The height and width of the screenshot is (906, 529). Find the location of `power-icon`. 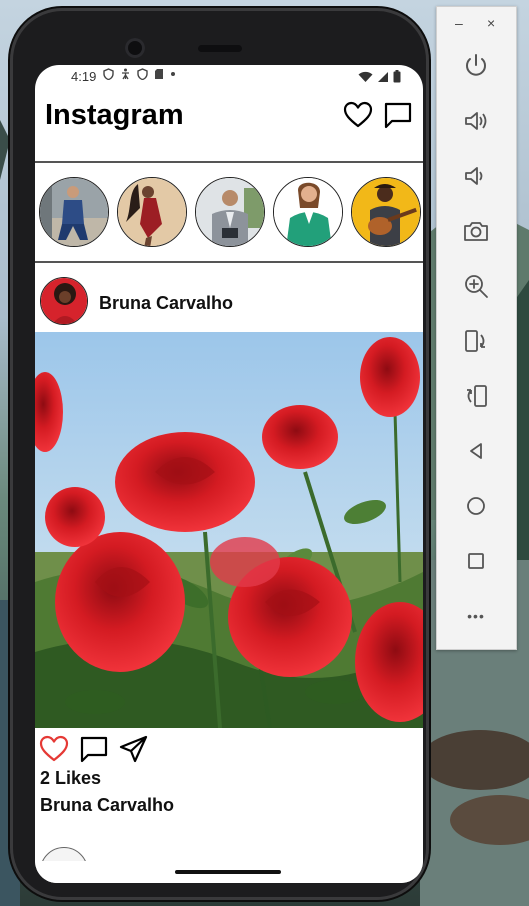

power-icon is located at coordinates (476, 65).